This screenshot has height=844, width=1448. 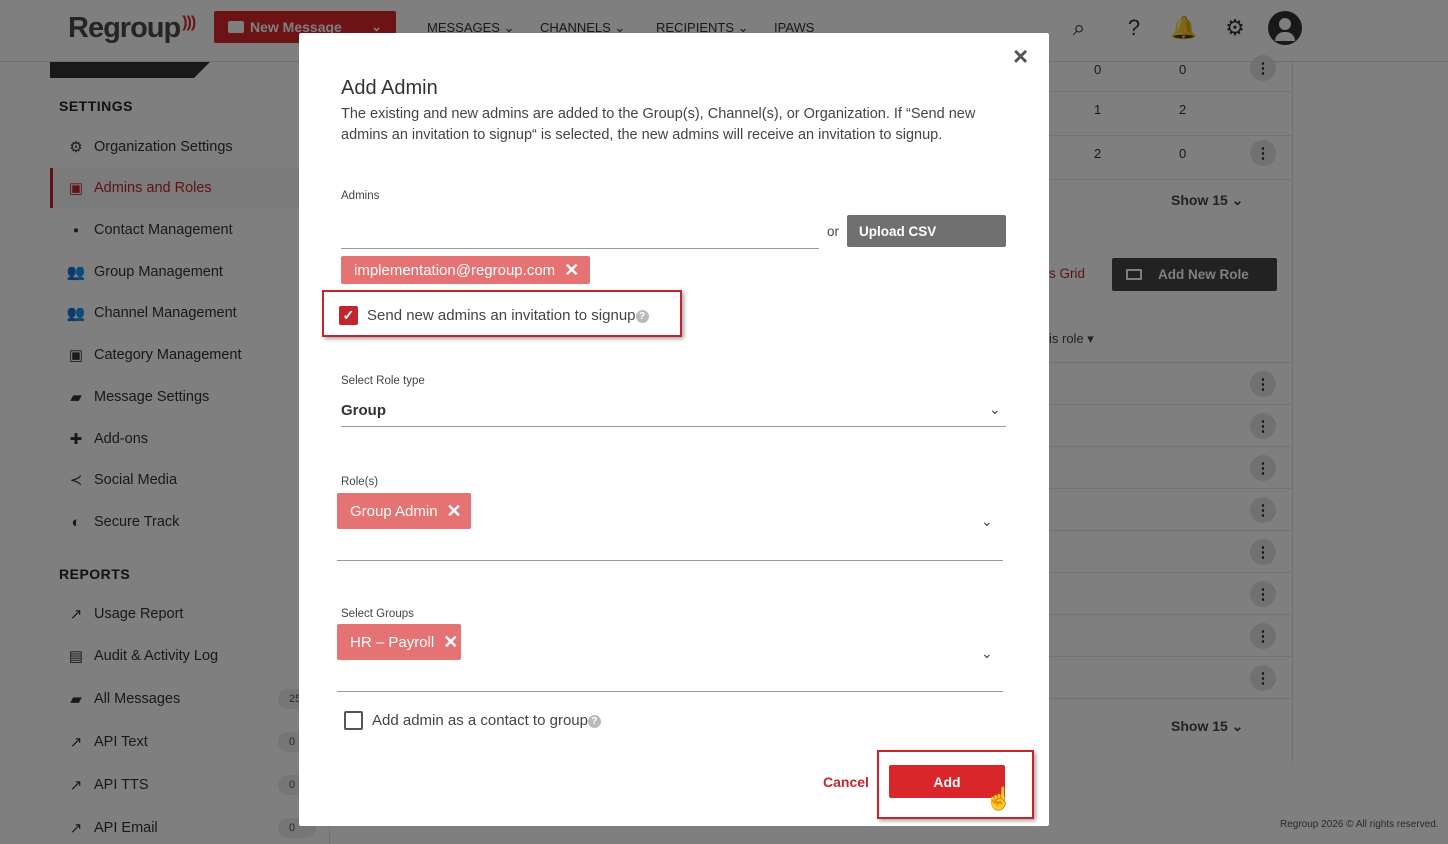 What do you see at coordinates (508, 315) in the screenshot?
I see `invite-label: Send new admins an invitation to signup?` at bounding box center [508, 315].